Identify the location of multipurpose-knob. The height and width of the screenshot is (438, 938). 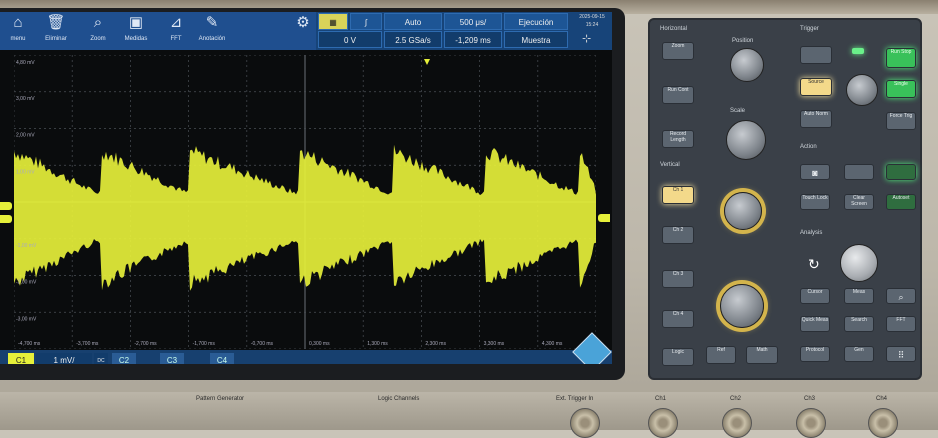
(859, 263).